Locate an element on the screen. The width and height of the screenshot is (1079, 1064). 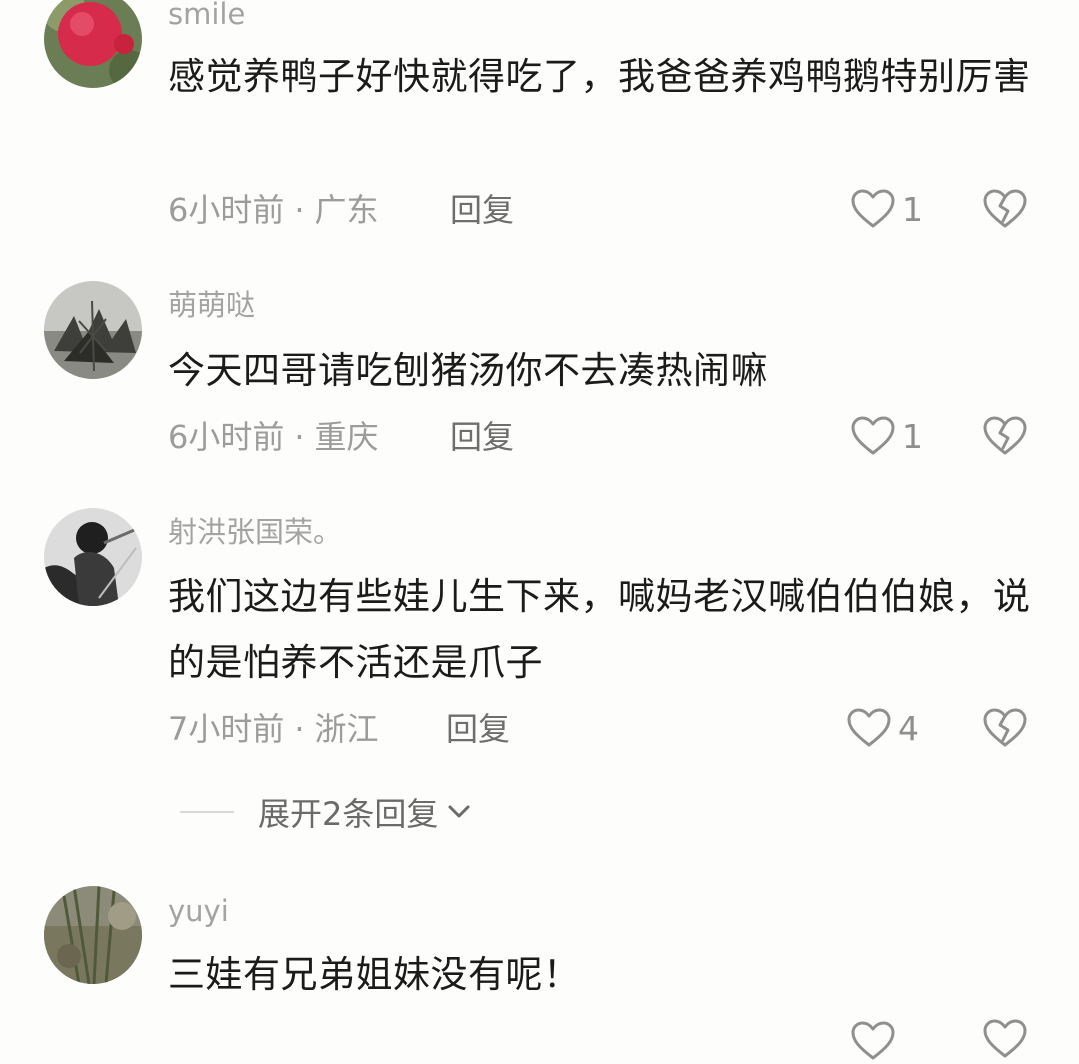
comment-meta: 6小时前 · 广东 is located at coordinates (273, 210).